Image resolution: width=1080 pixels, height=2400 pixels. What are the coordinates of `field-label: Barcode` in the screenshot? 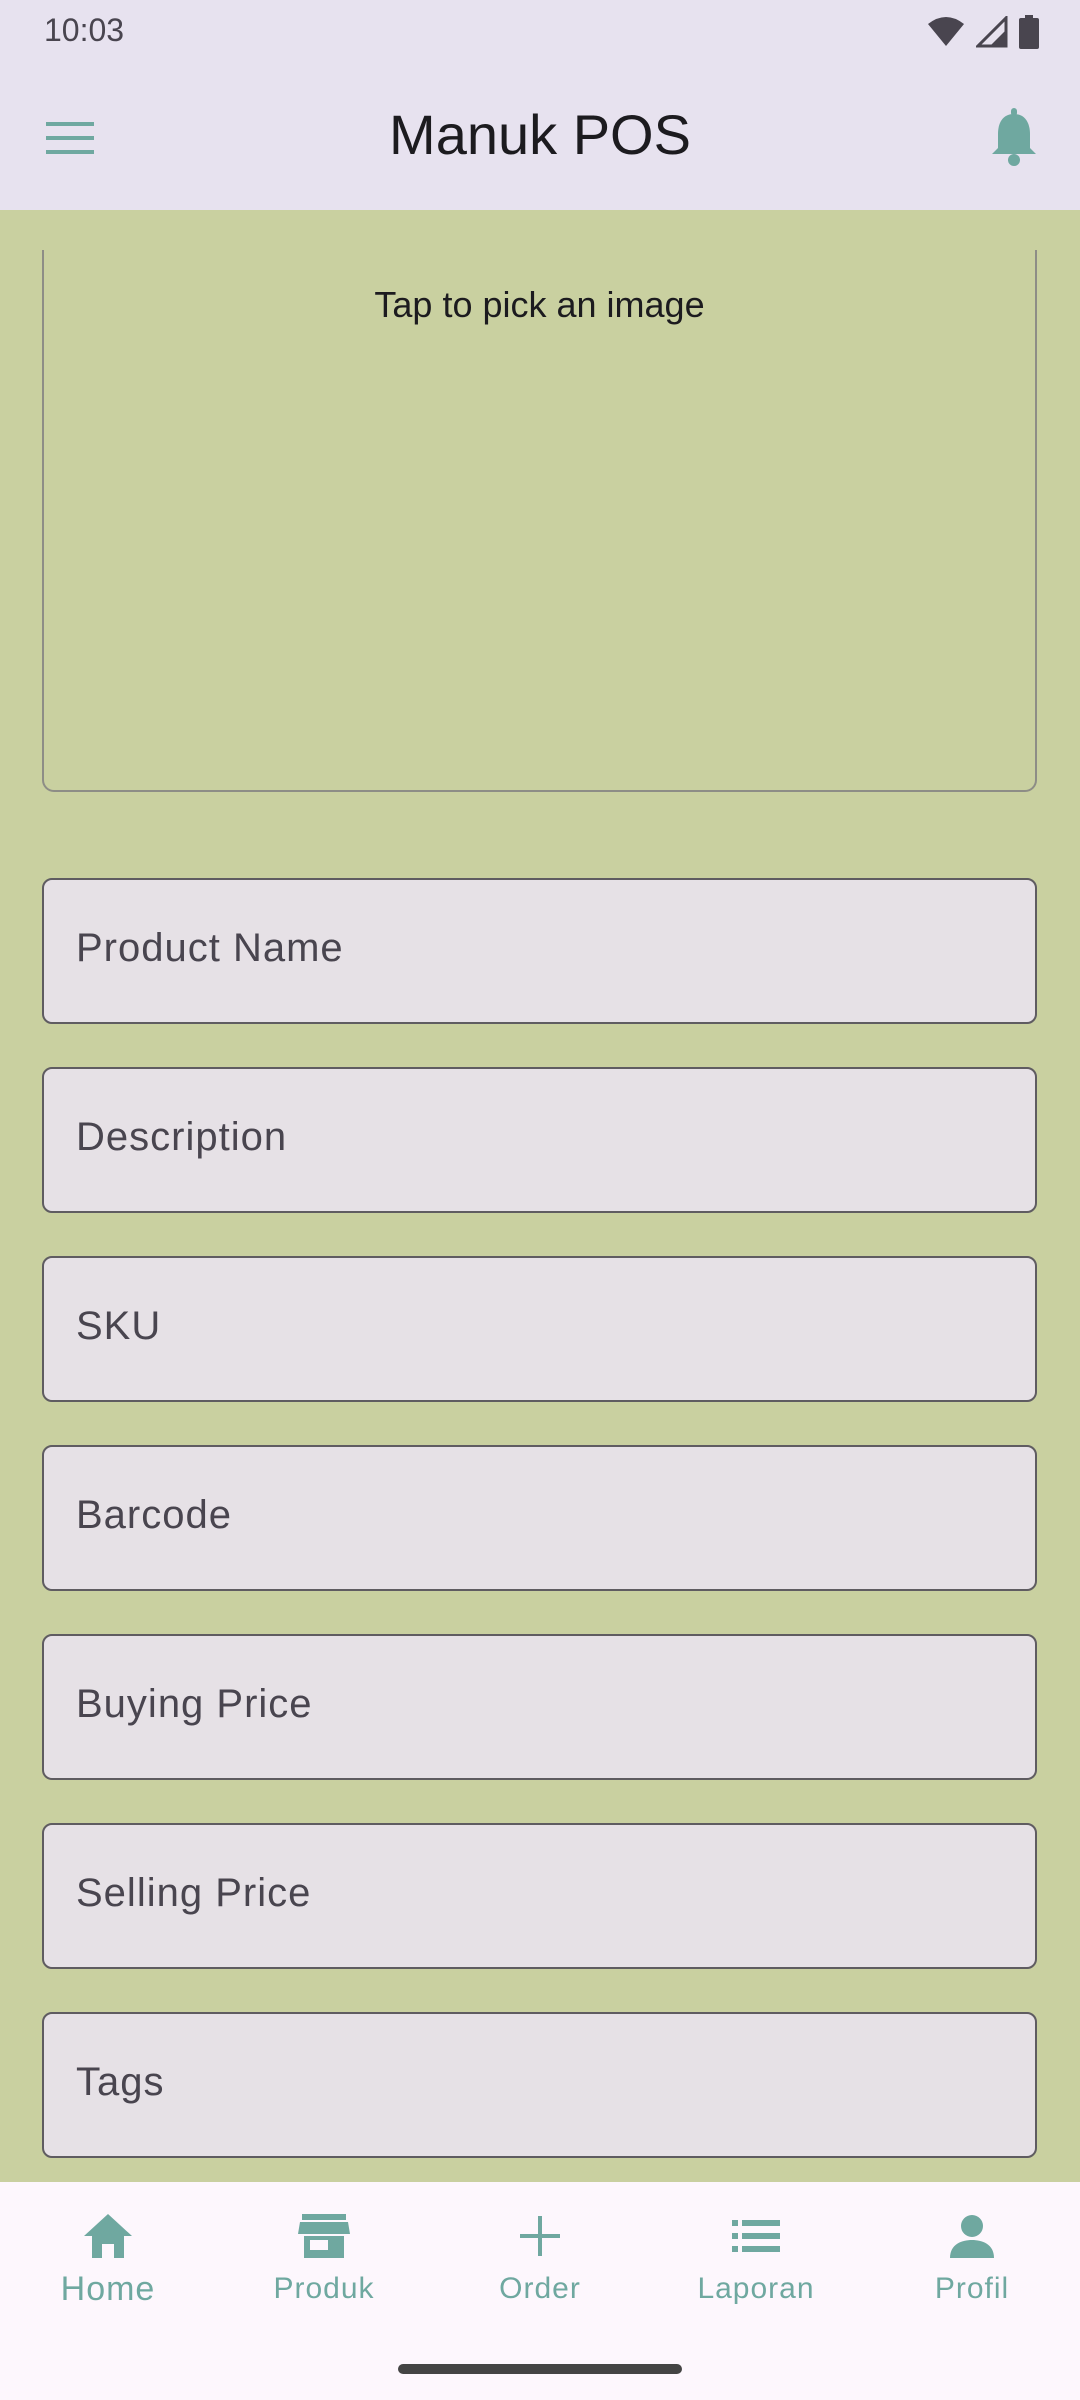 It's located at (154, 1515).